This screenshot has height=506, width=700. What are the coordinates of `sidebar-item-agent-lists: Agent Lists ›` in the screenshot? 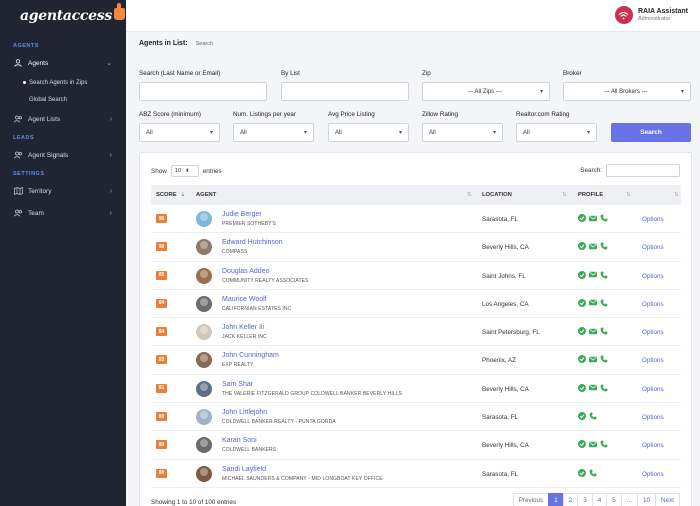 It's located at (63, 119).